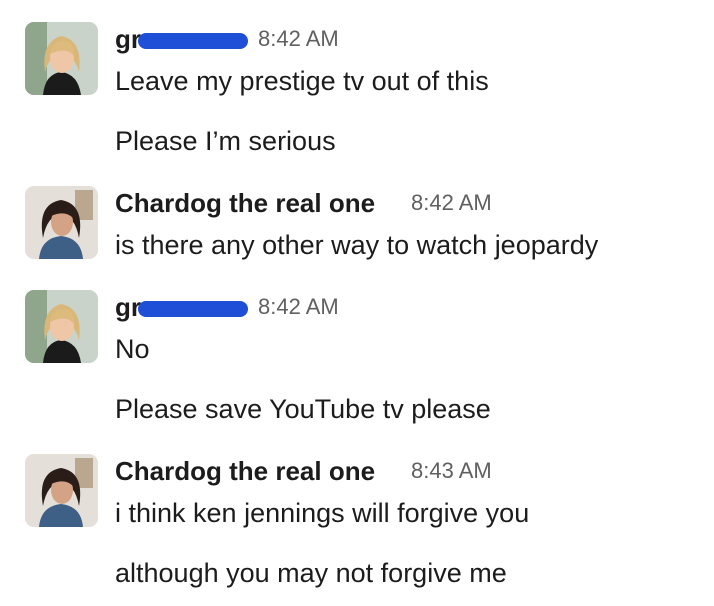 The height and width of the screenshot is (606, 714). Describe the element at coordinates (451, 471) in the screenshot. I see `timestamp: 8:43 AM` at that location.